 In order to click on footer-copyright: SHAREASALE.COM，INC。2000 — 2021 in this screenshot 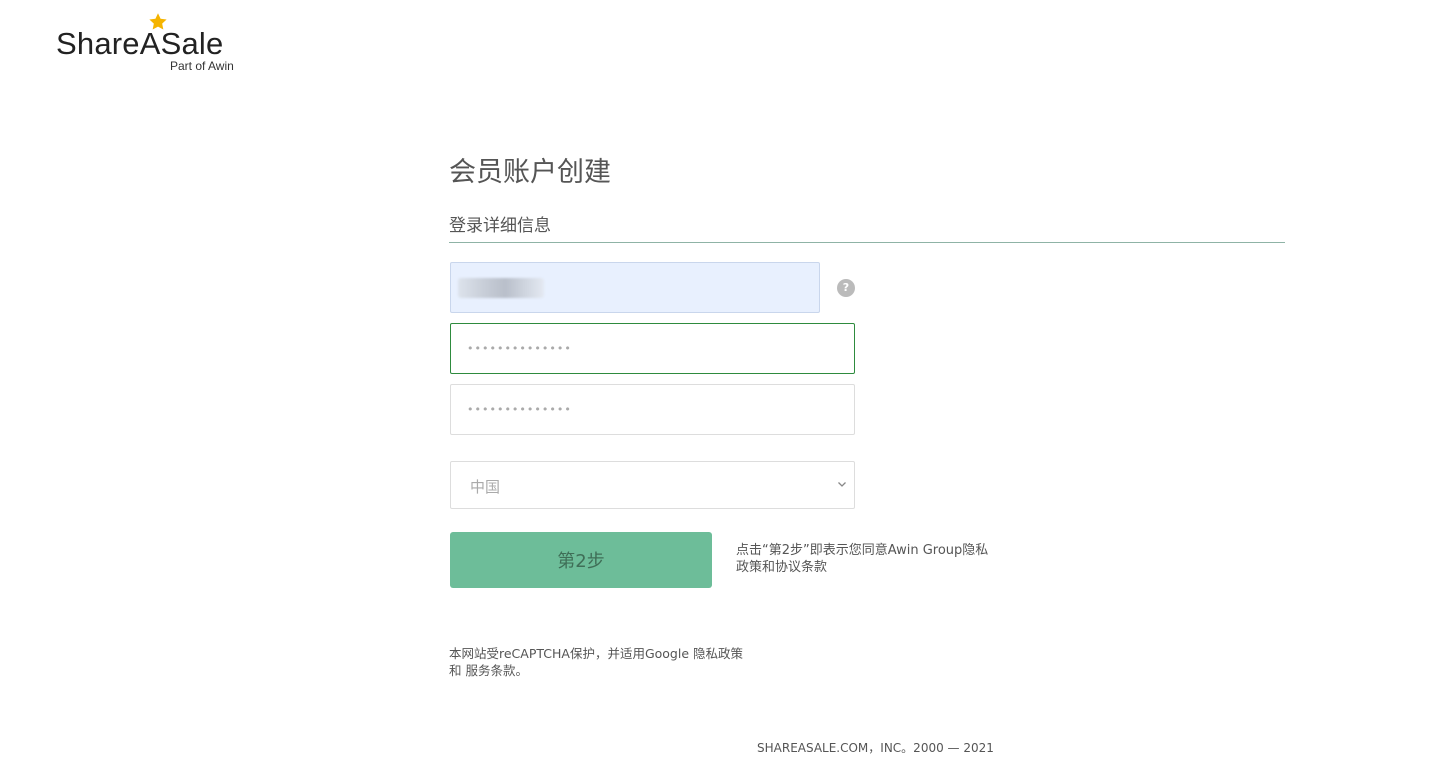, I will do `click(875, 748)`.